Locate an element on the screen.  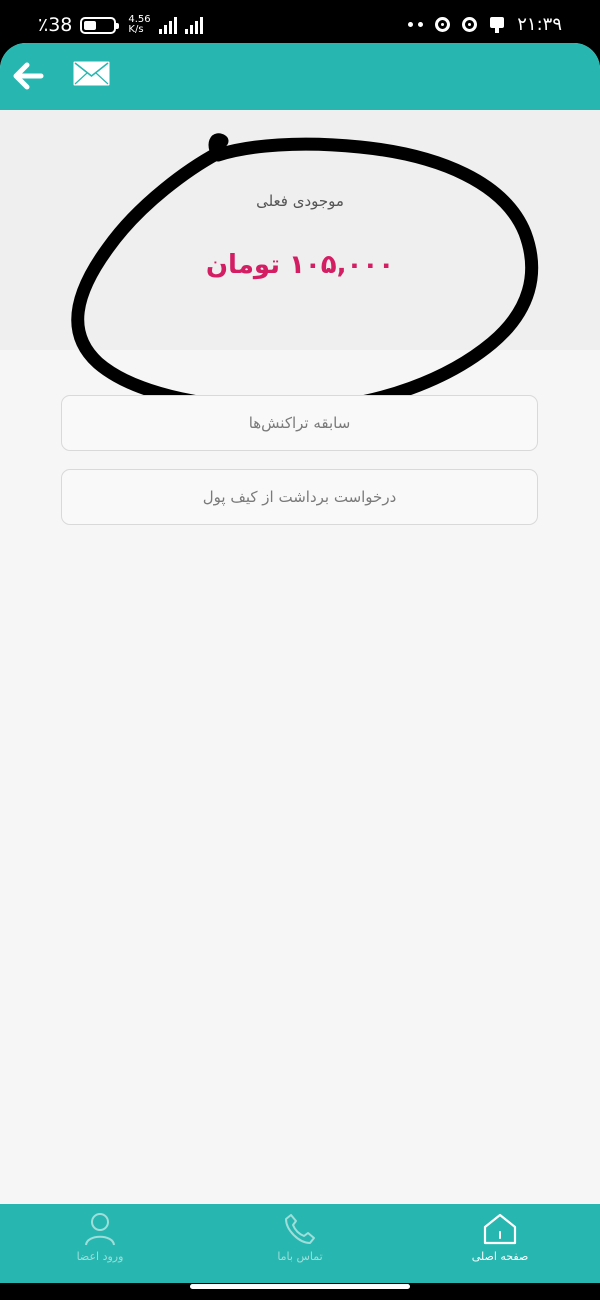
nav-login: ورود اعضا is located at coordinates (100, 1243).